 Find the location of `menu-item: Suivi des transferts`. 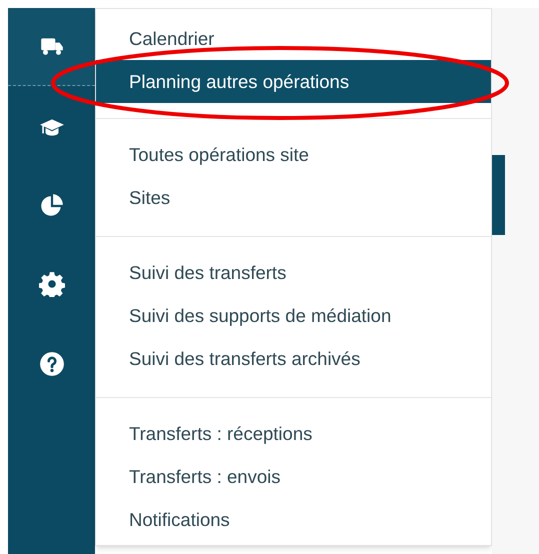

menu-item: Suivi des transferts is located at coordinates (293, 272).